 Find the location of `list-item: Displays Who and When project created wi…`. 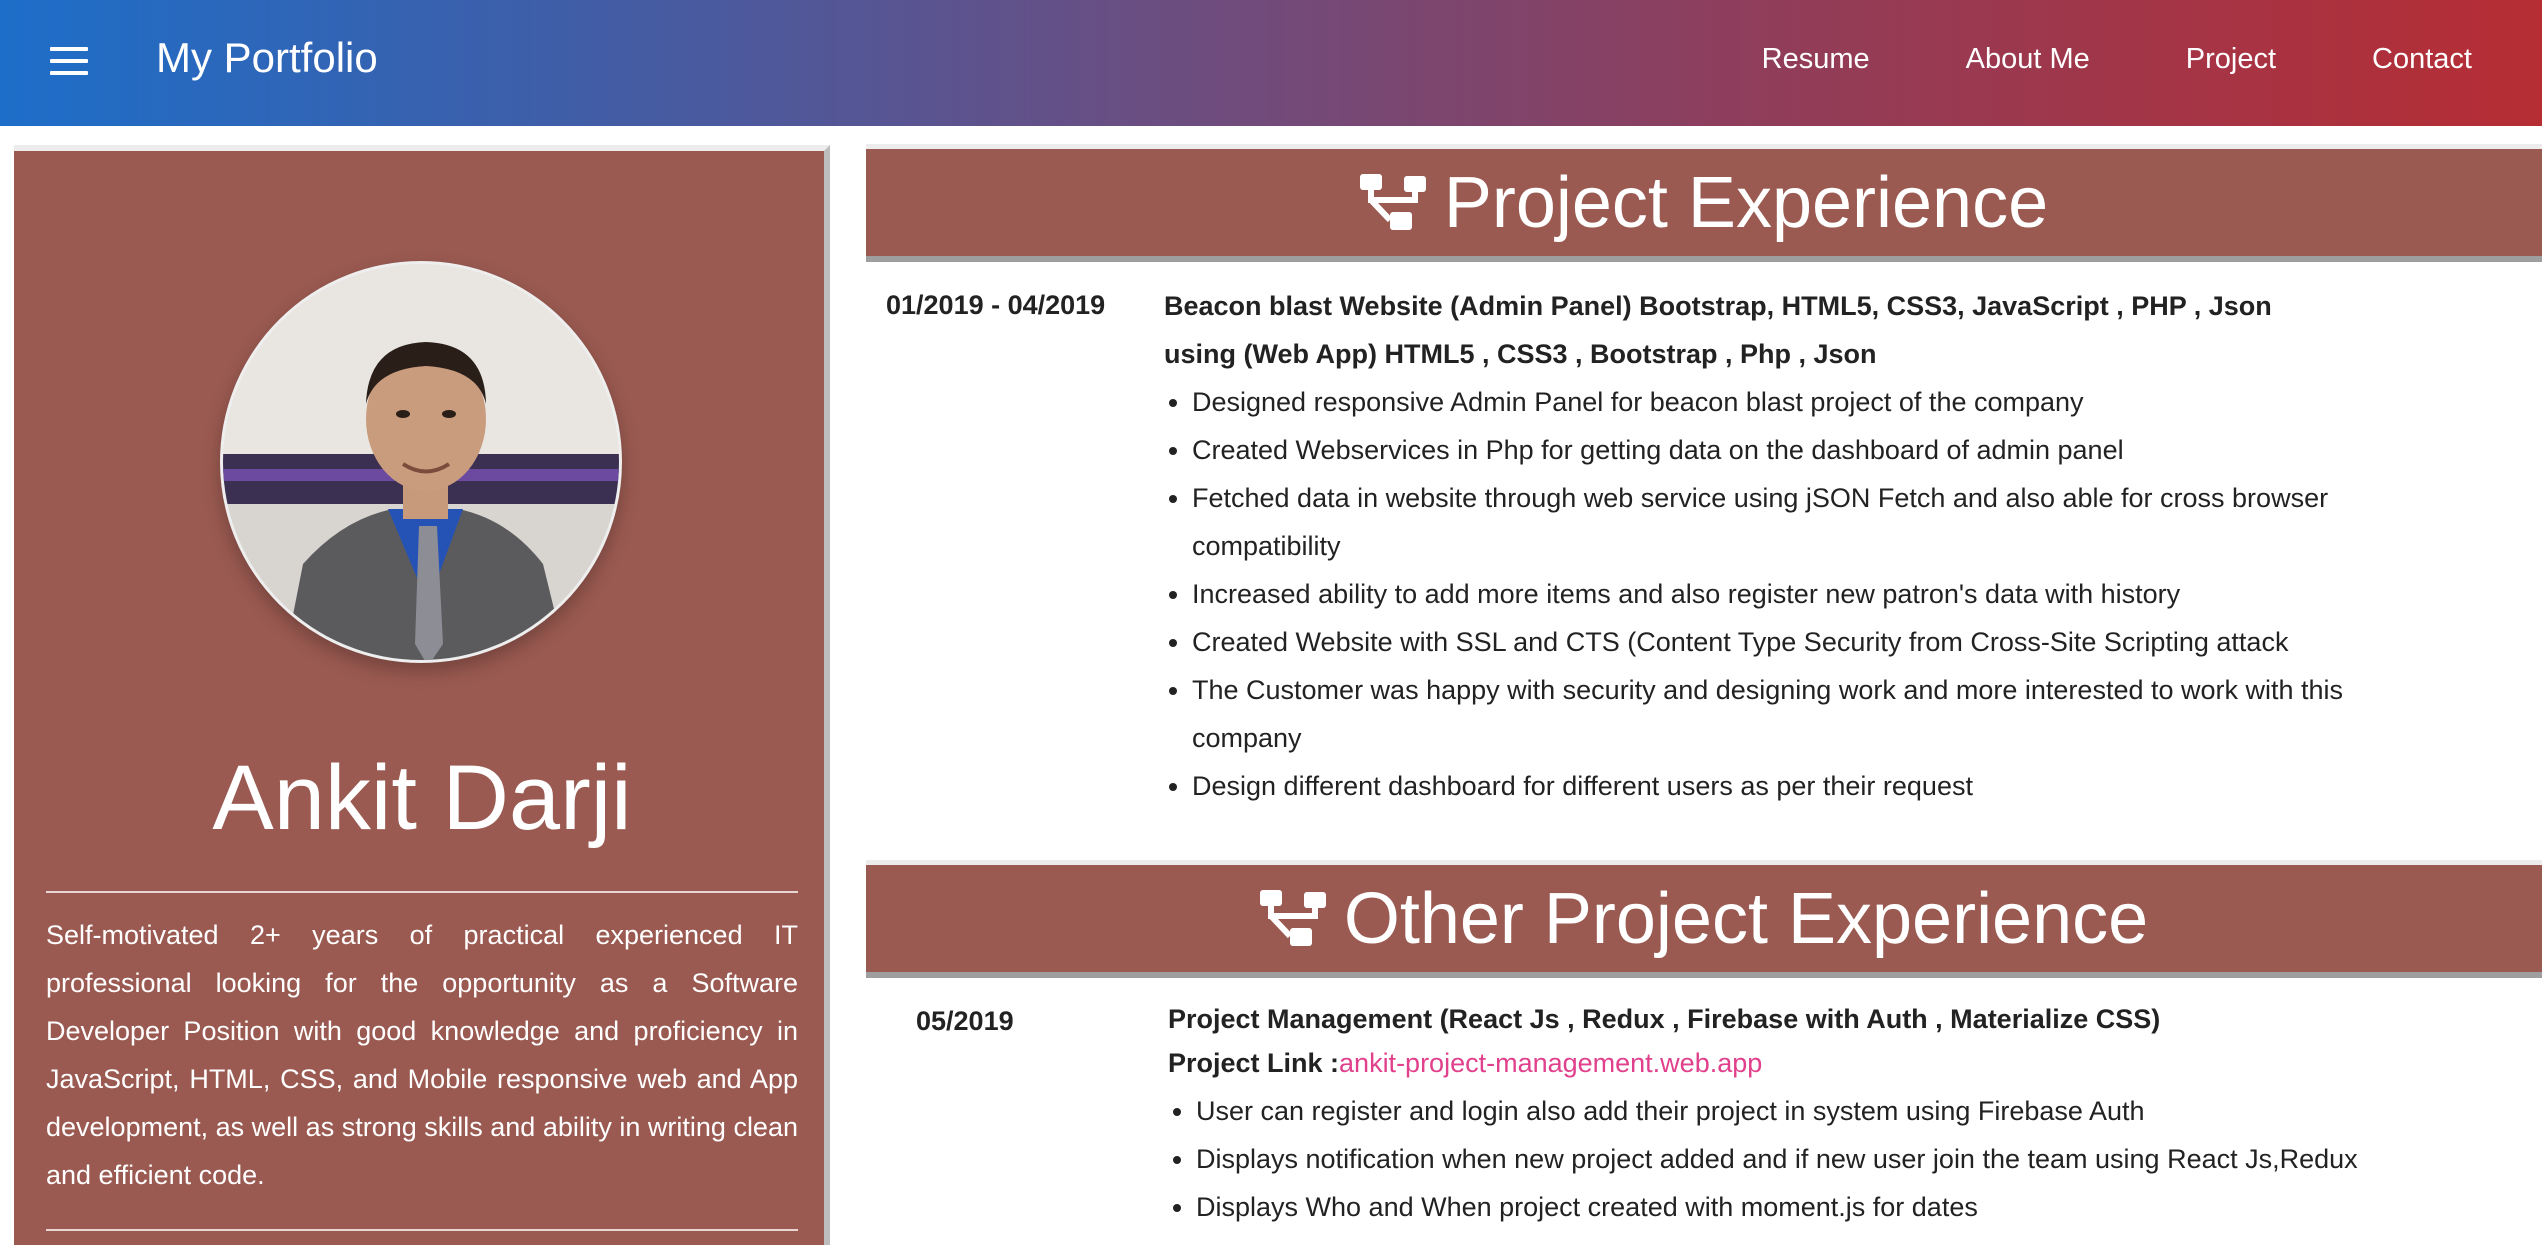

list-item: Displays Who and When project created wi… is located at coordinates (1846, 1207).